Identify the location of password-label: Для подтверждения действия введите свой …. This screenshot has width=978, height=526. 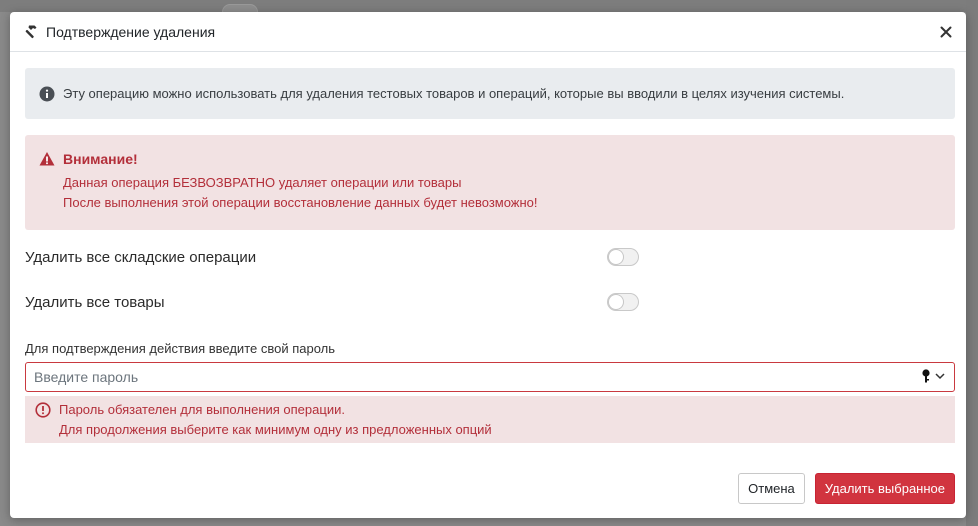
(180, 348).